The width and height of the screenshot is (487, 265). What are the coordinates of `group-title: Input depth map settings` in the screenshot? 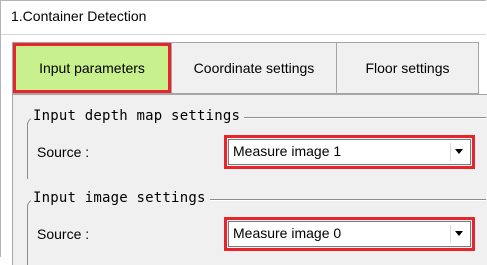 It's located at (138, 116).